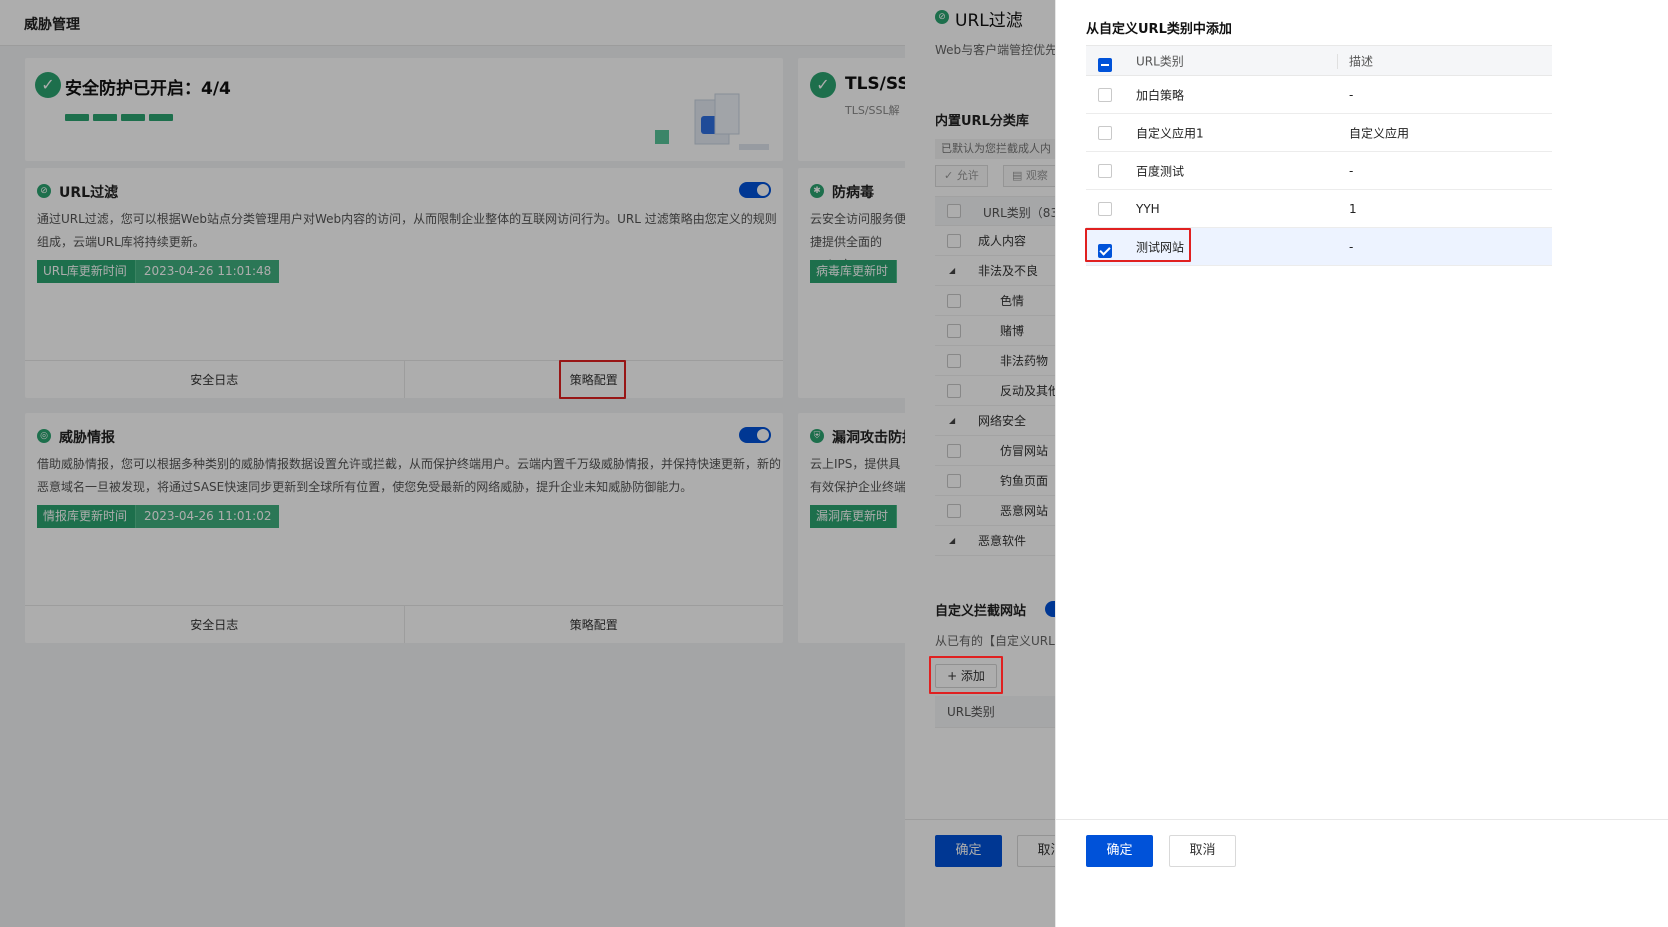  I want to click on column-description: 描述, so click(1361, 61).